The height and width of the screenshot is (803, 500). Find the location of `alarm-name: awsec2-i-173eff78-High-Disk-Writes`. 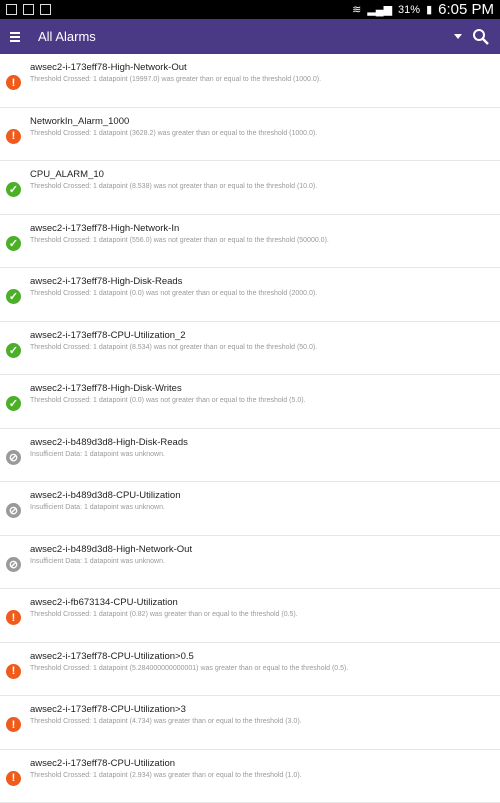

alarm-name: awsec2-i-173eff78-High-Disk-Writes is located at coordinates (106, 388).